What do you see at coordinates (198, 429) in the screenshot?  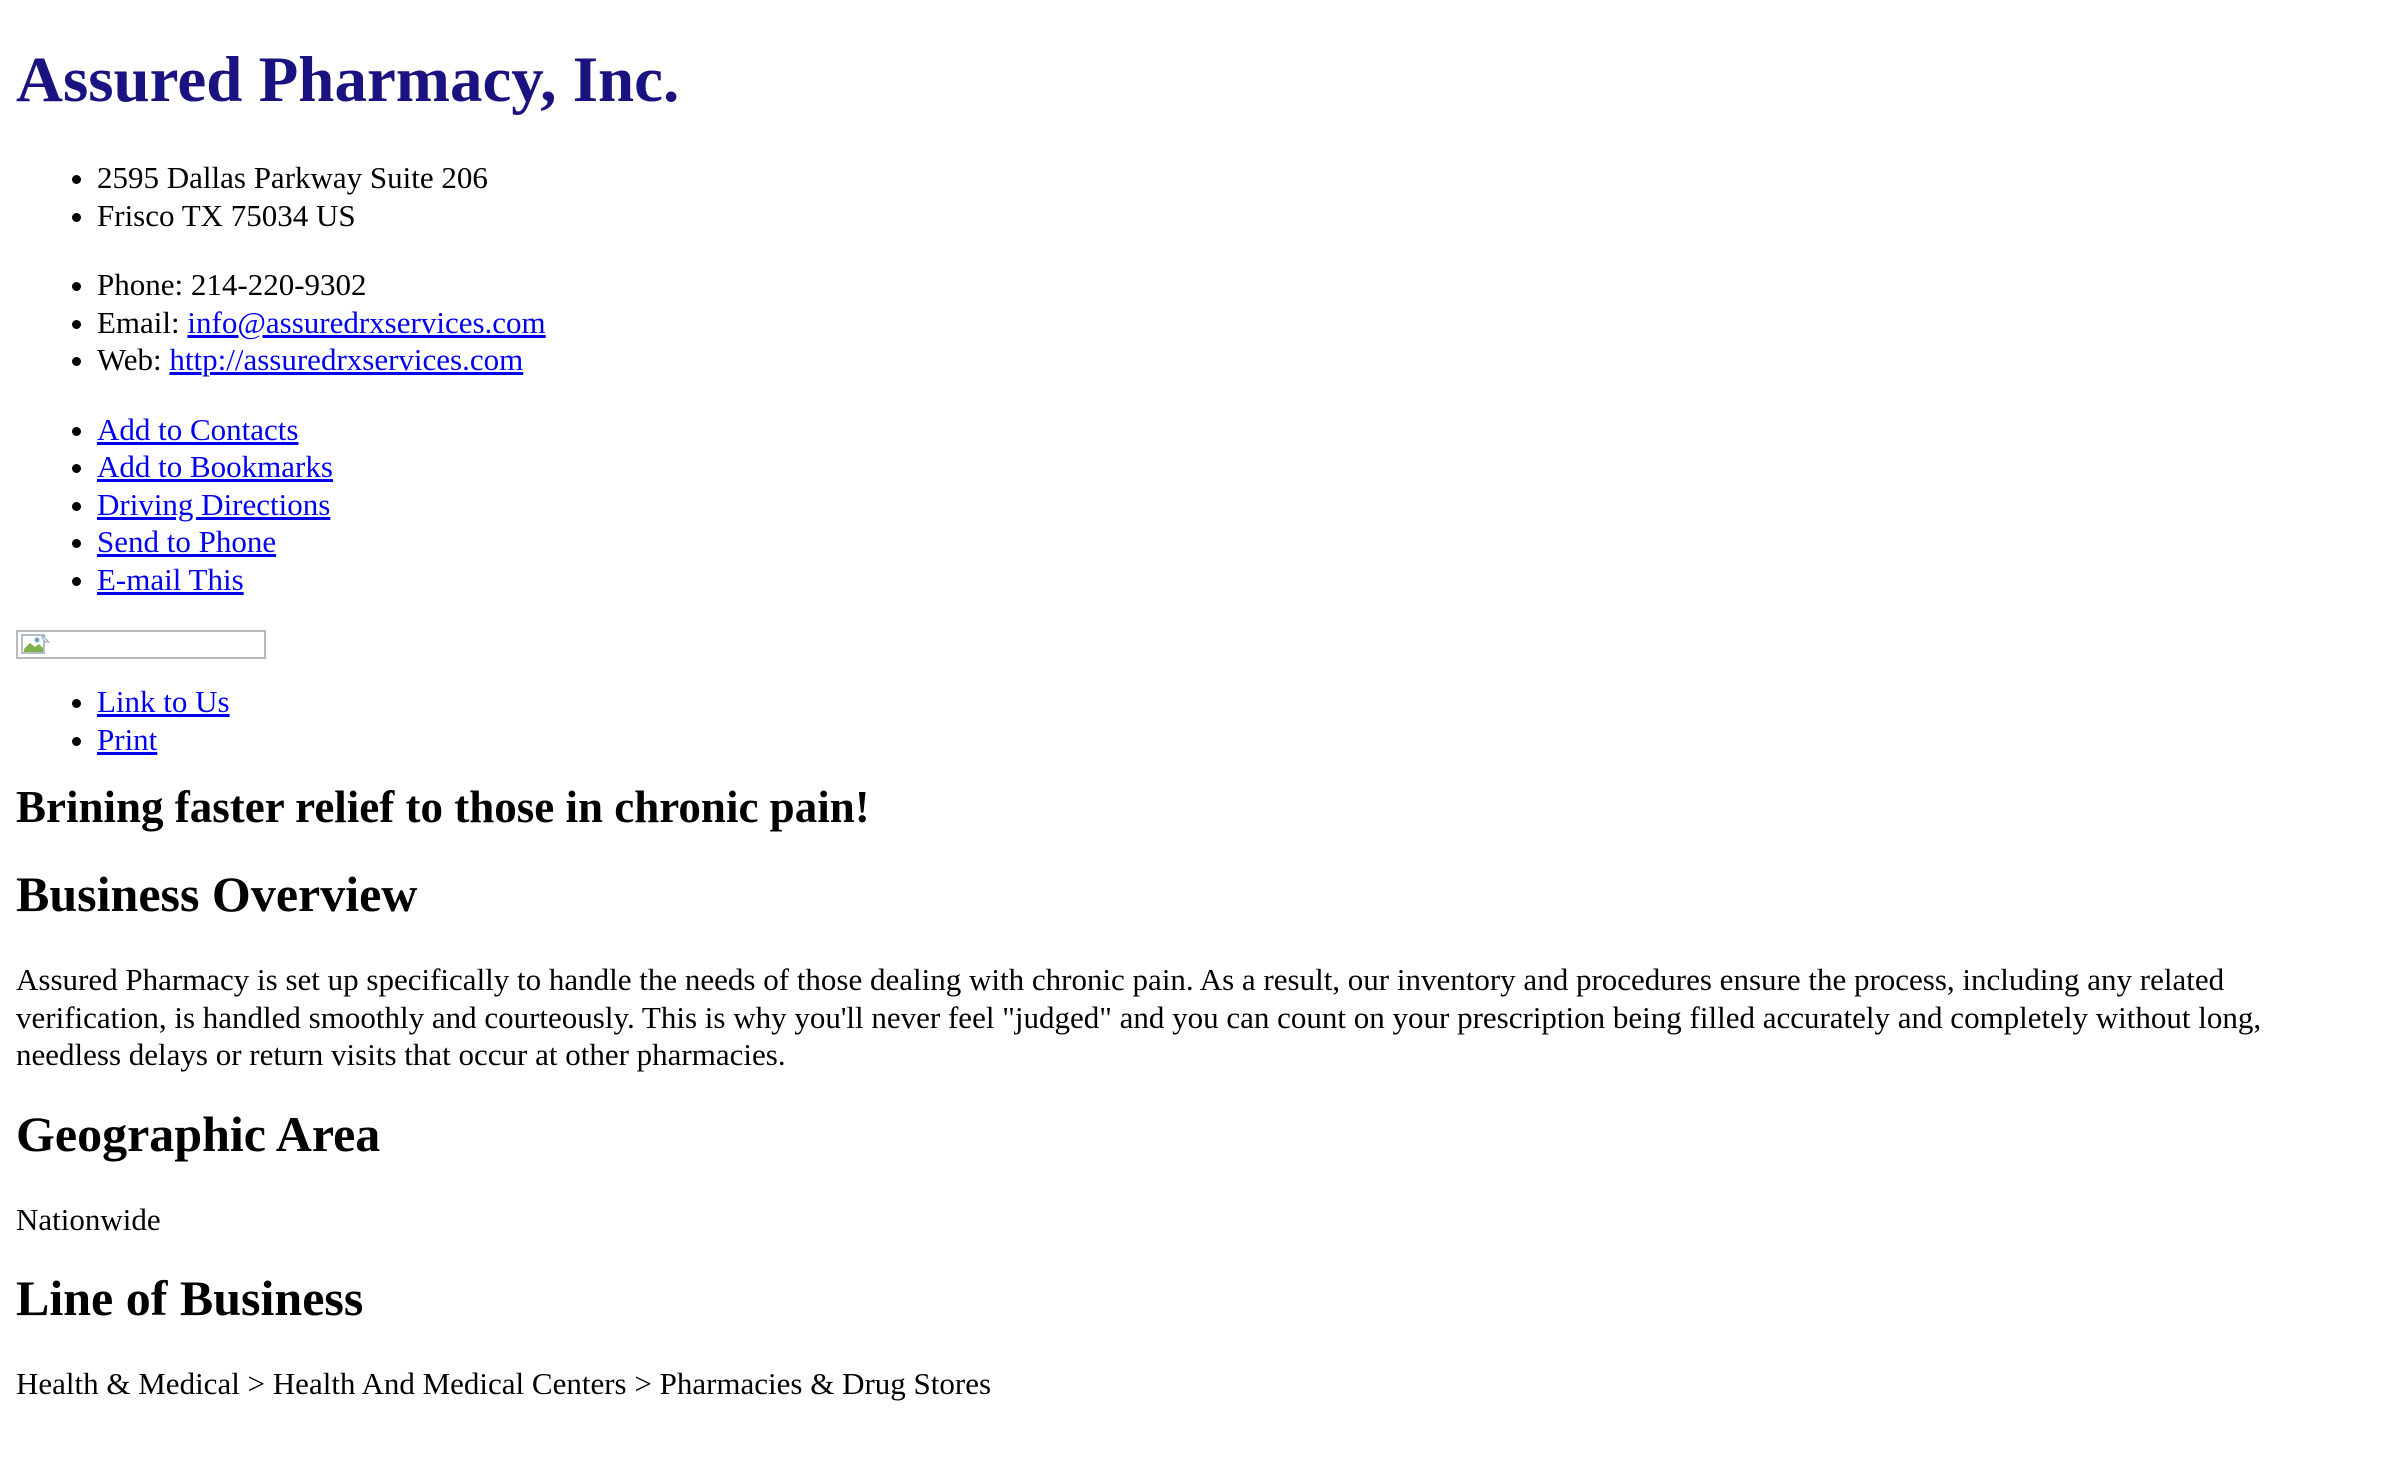 I see `add-to-contacts-link: Add to Contacts` at bounding box center [198, 429].